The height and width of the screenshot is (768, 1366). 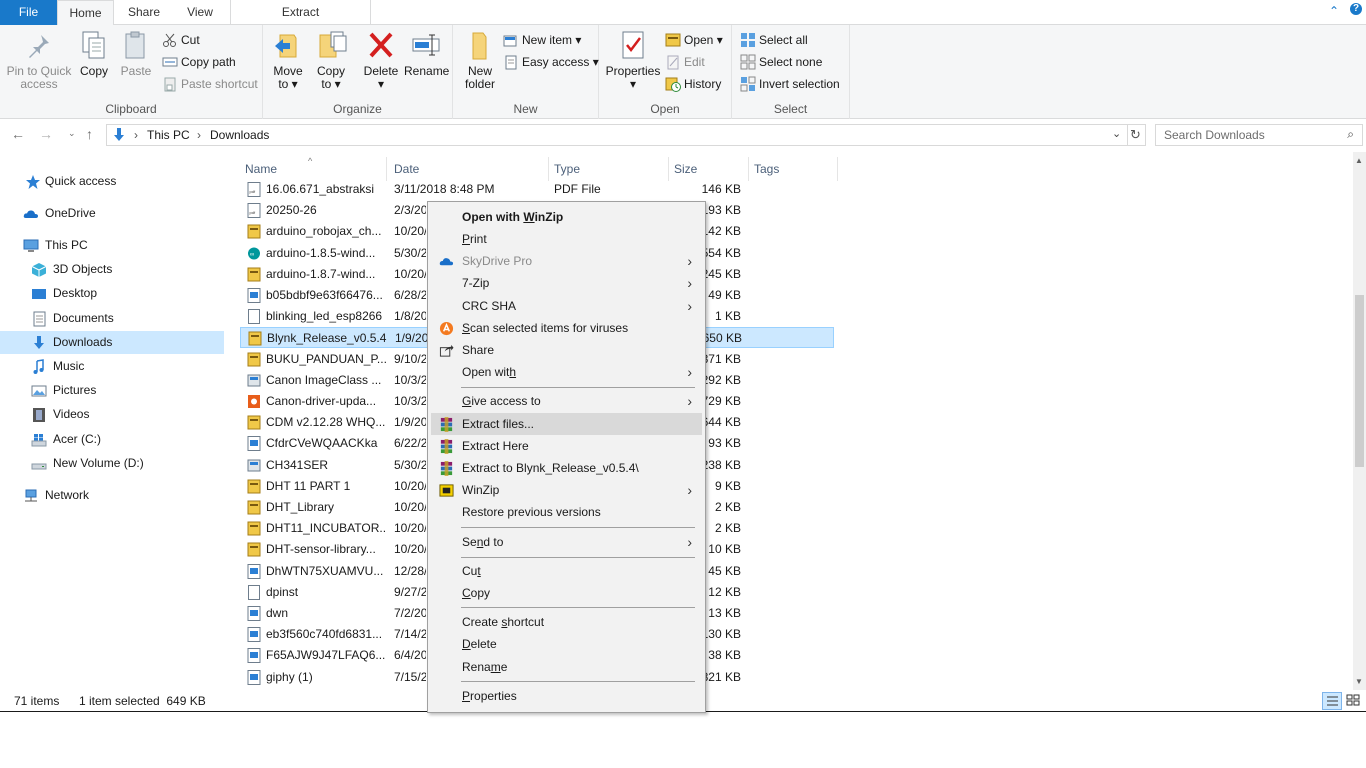 I want to click on new-item-button: New item ▾, so click(x=542, y=40).